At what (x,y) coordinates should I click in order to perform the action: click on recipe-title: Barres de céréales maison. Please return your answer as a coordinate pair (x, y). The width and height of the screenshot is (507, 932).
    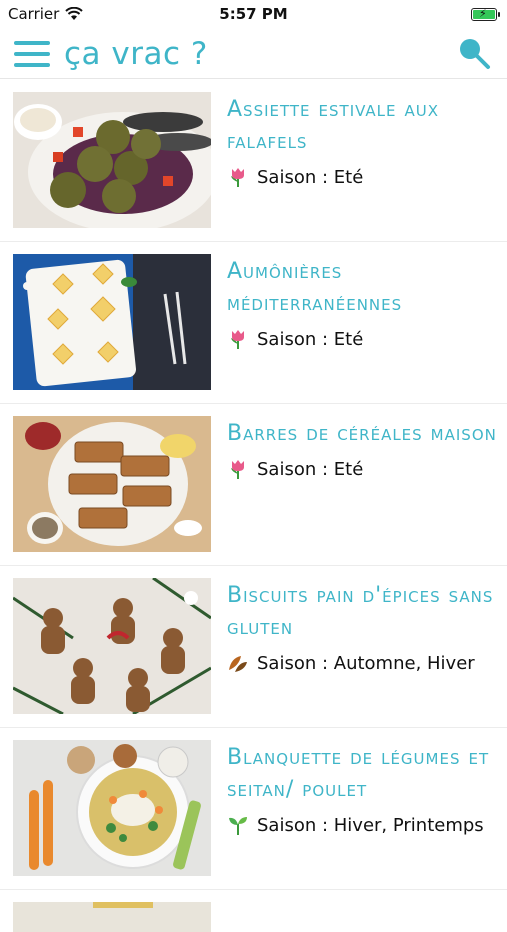
    Looking at the image, I should click on (362, 433).